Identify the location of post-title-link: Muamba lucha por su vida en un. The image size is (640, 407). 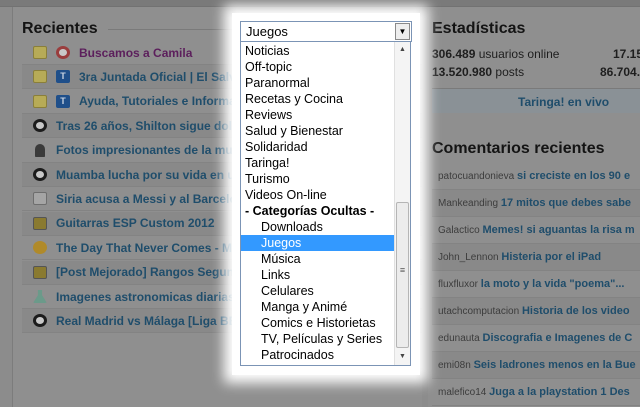
(149, 175).